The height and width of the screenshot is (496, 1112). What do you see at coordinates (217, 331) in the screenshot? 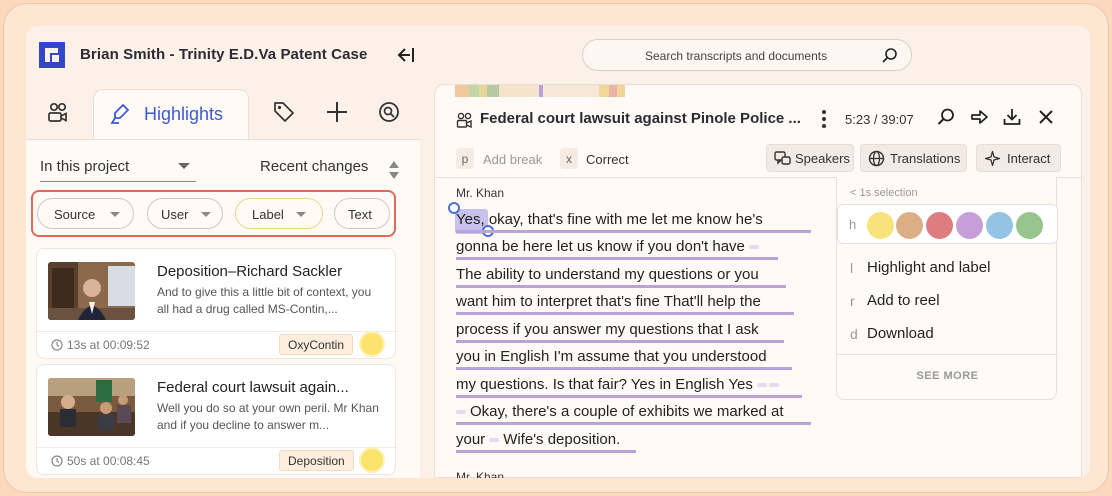
I see `card-divider` at bounding box center [217, 331].